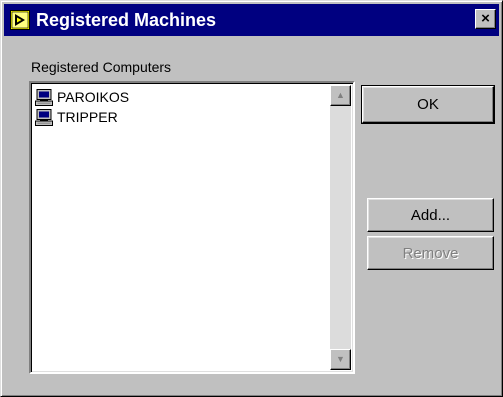 The width and height of the screenshot is (503, 397). What do you see at coordinates (340, 227) in the screenshot?
I see `vertical-scrollbar: ▲ ▼` at bounding box center [340, 227].